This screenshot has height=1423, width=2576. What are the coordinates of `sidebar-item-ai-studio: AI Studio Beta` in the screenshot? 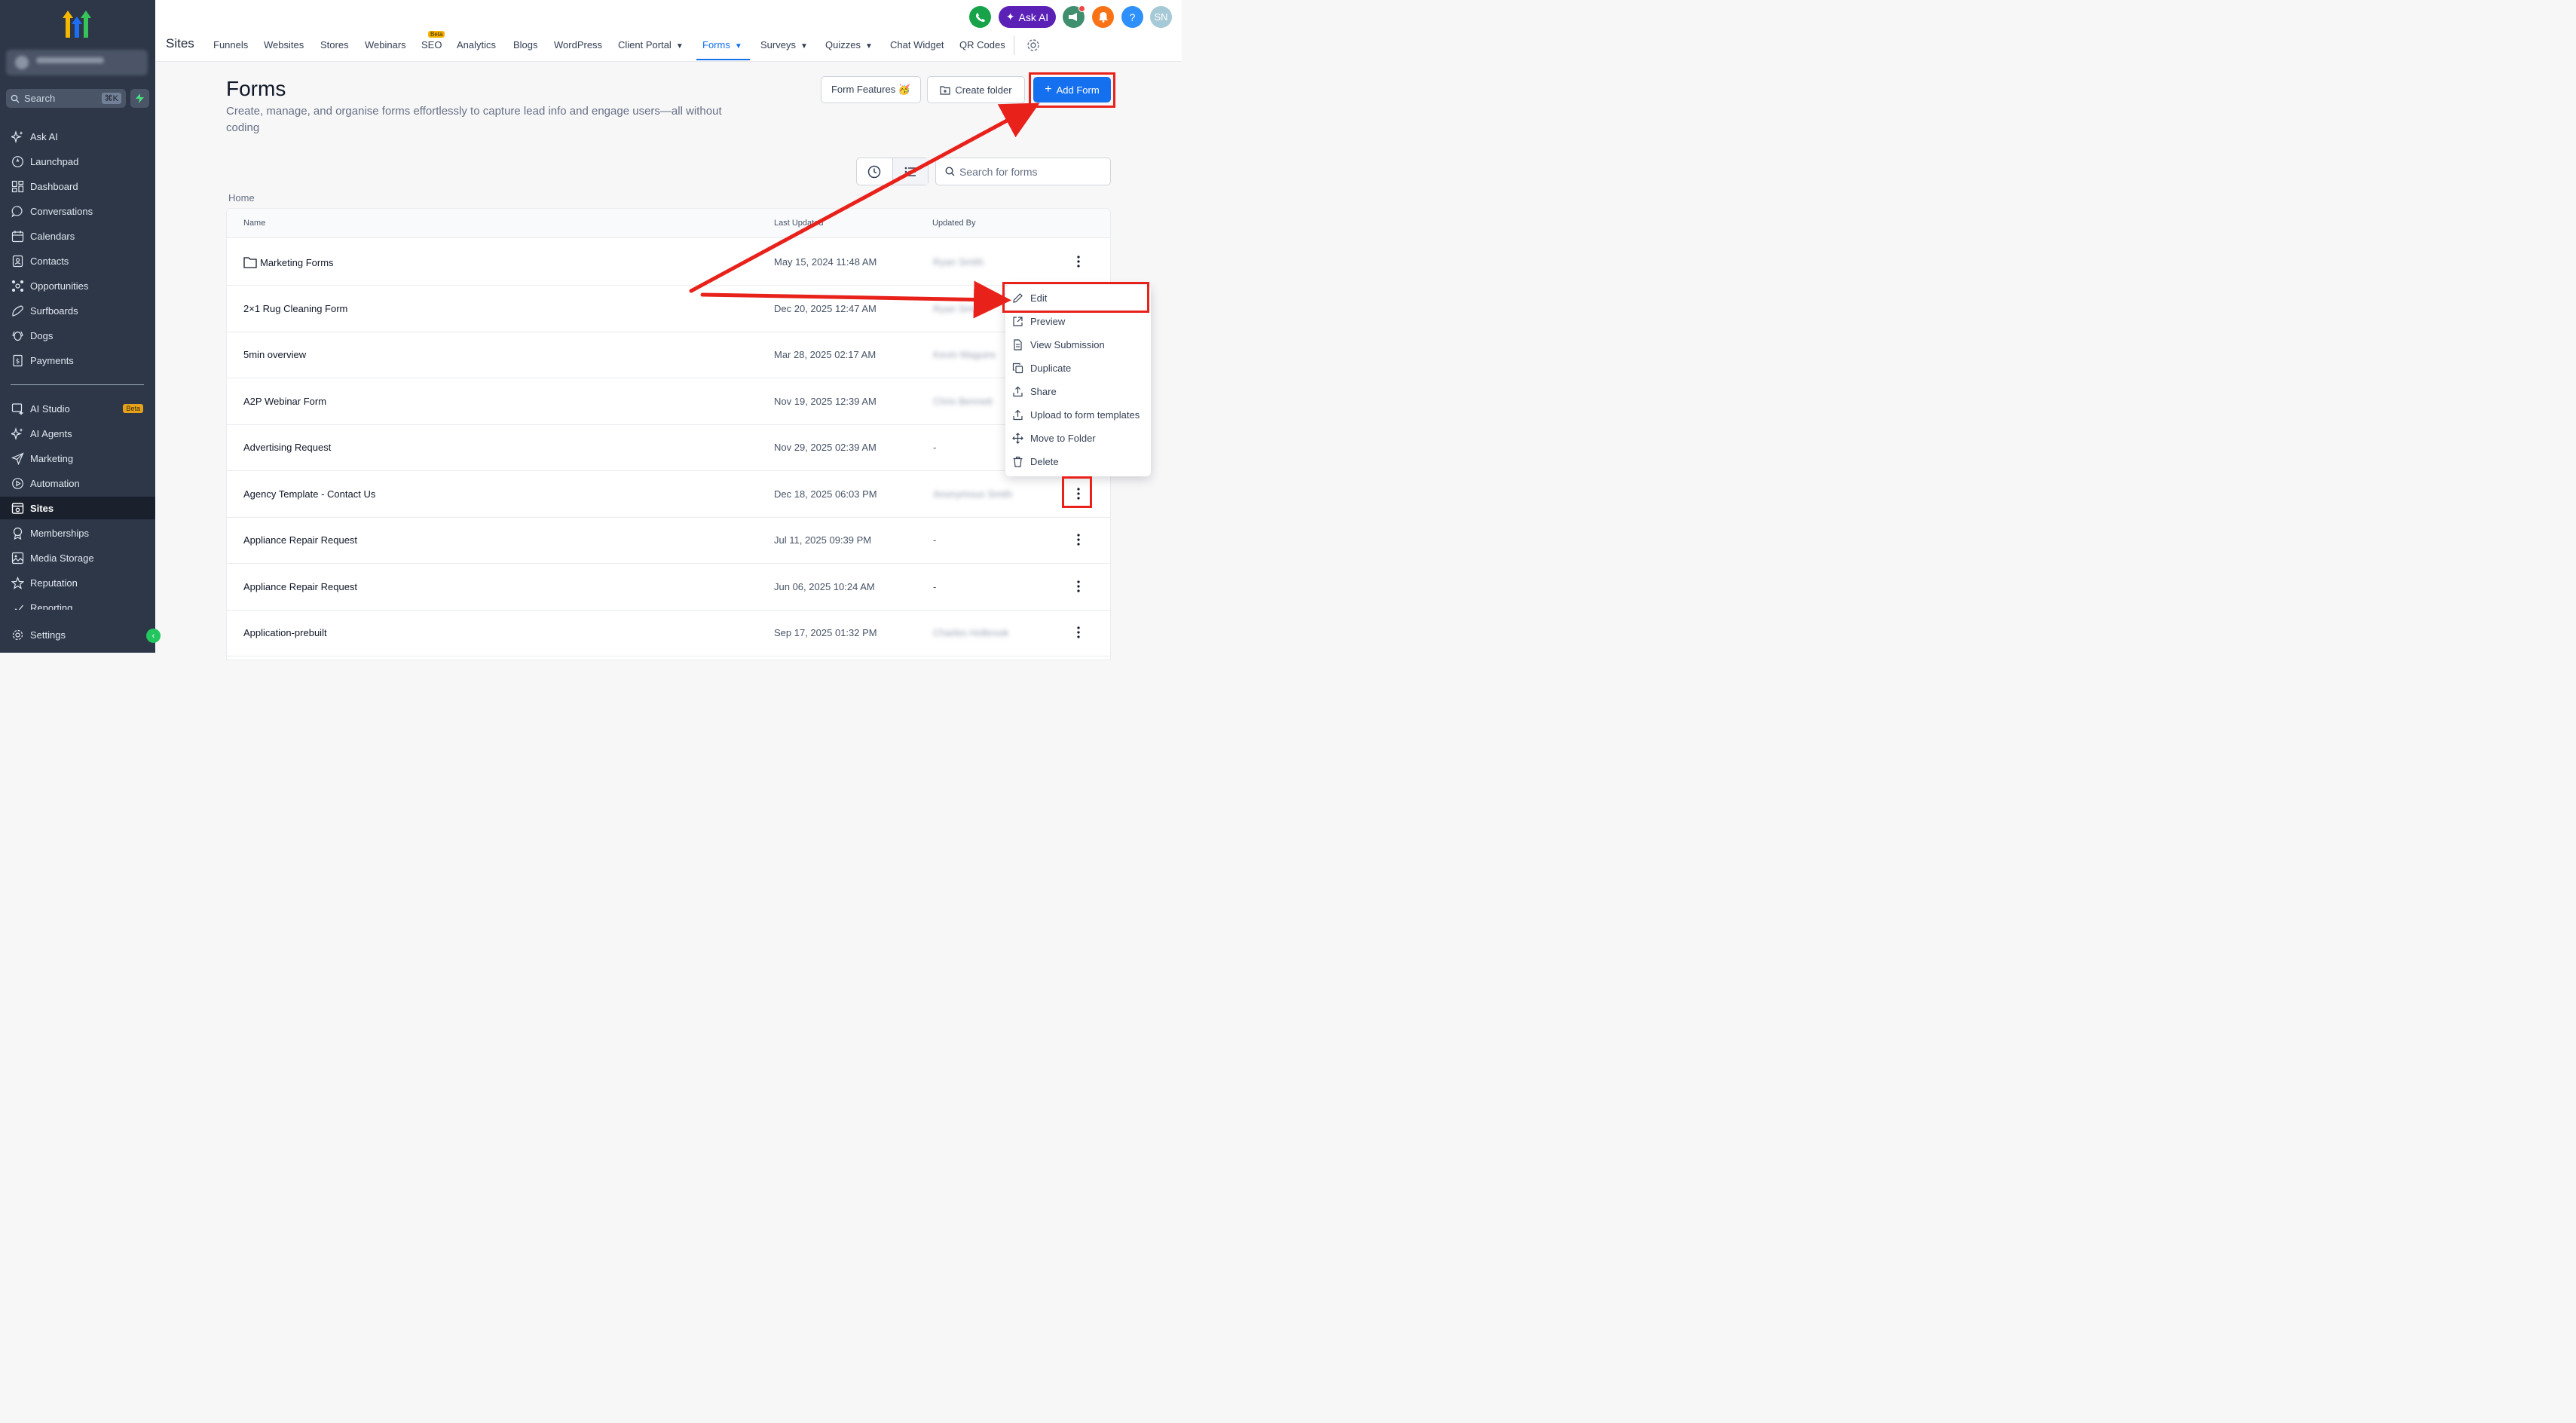 It's located at (78, 408).